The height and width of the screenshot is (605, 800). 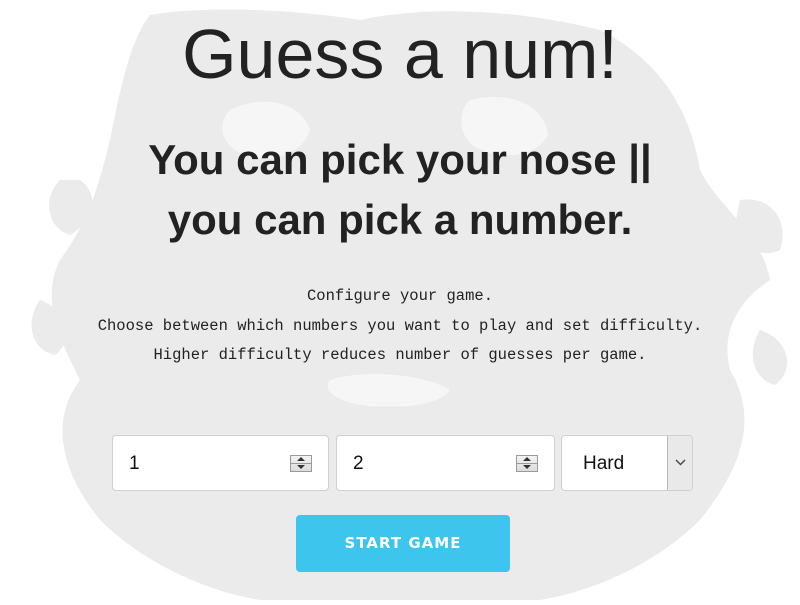 What do you see at coordinates (604, 463) in the screenshot?
I see `difficulty-selected-value: Hard` at bounding box center [604, 463].